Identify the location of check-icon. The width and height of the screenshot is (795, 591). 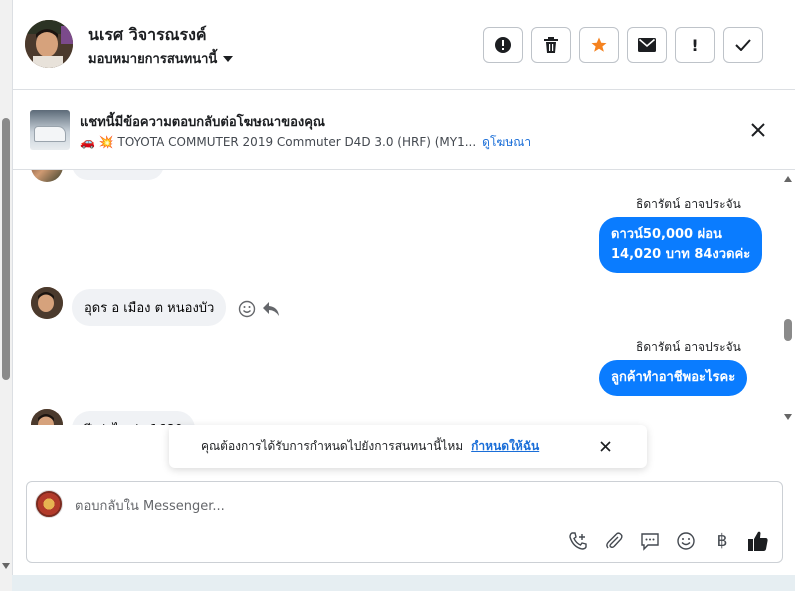
(743, 45).